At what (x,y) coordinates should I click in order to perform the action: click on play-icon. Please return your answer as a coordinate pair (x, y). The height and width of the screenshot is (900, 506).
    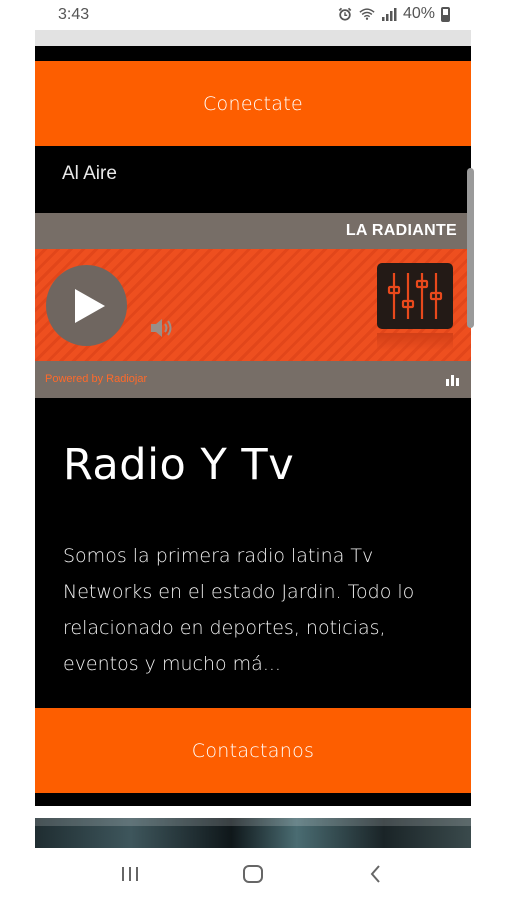
    Looking at the image, I should click on (90, 306).